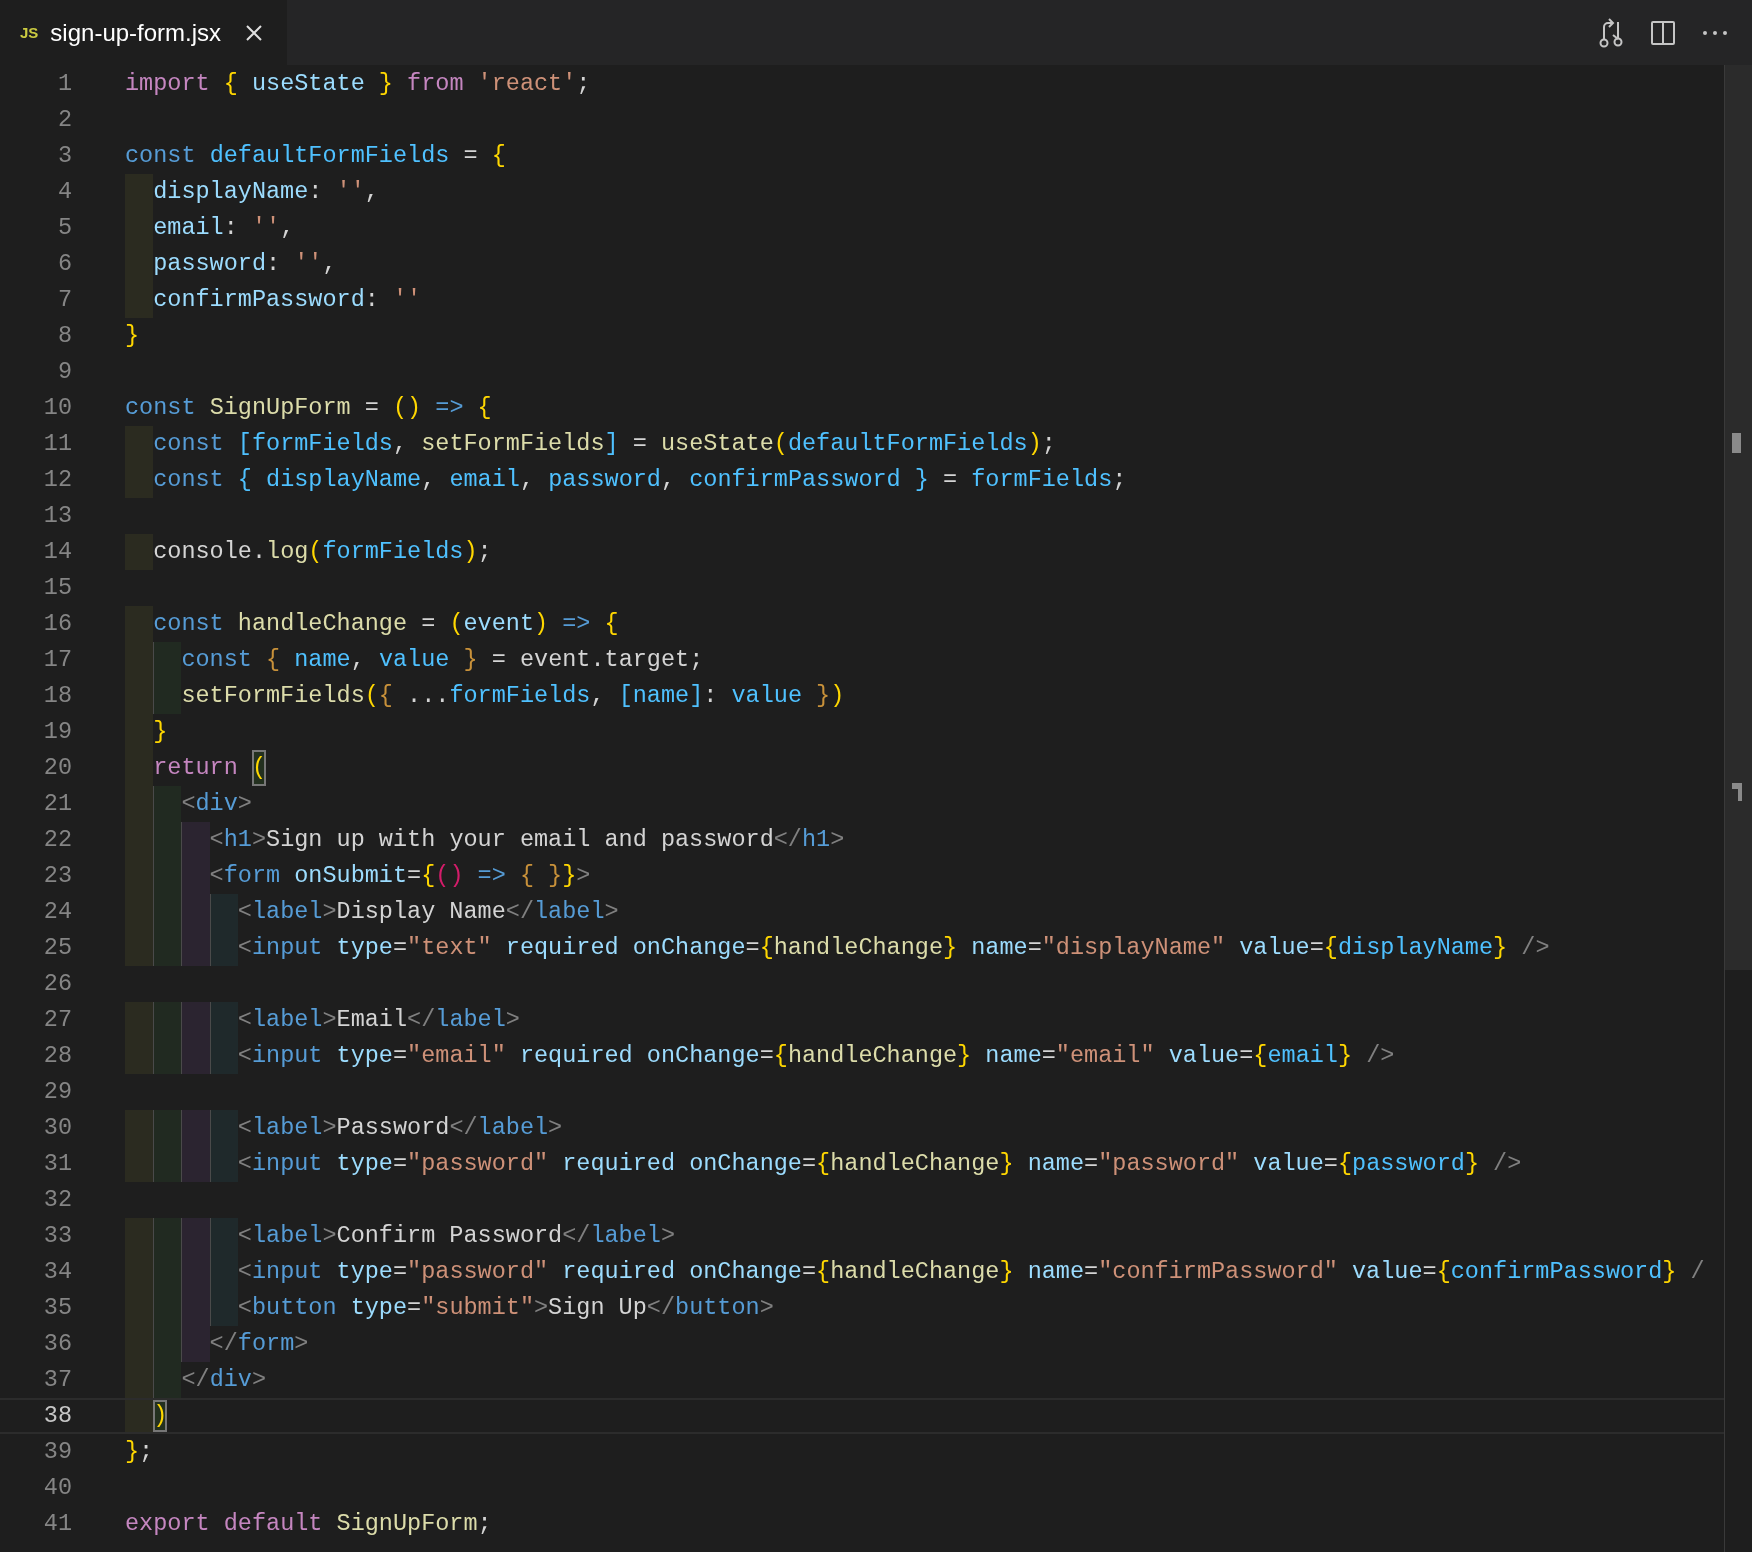 The image size is (1752, 1552). I want to click on line-number: 8, so click(64, 336).